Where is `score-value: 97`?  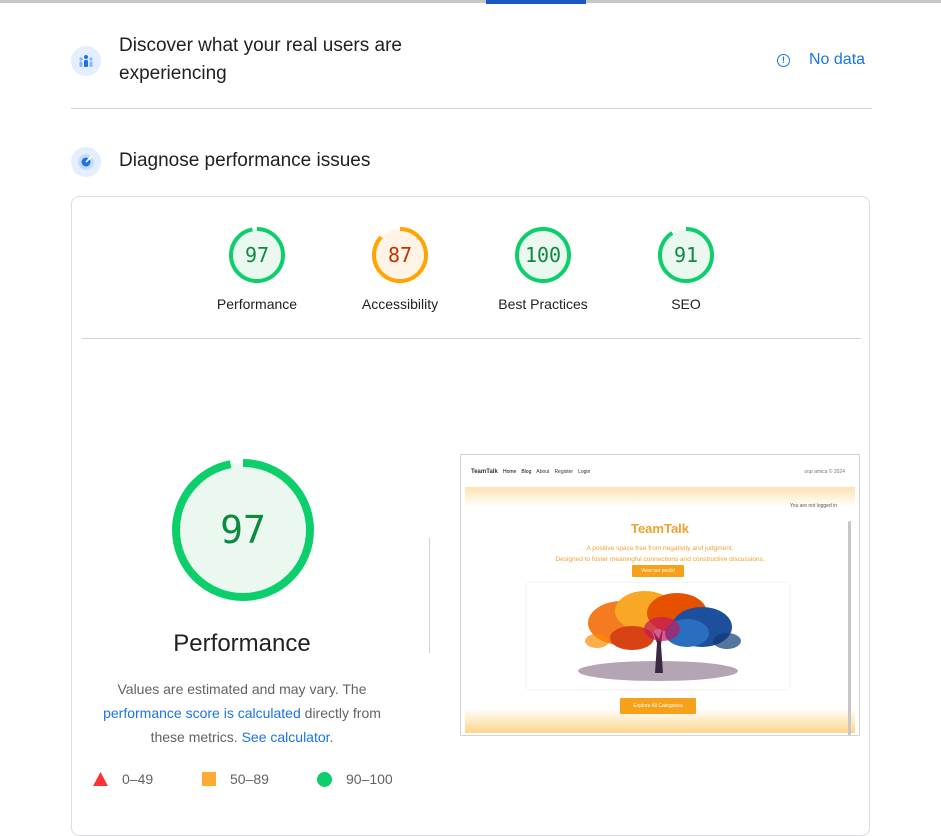
score-value: 97 is located at coordinates (257, 255).